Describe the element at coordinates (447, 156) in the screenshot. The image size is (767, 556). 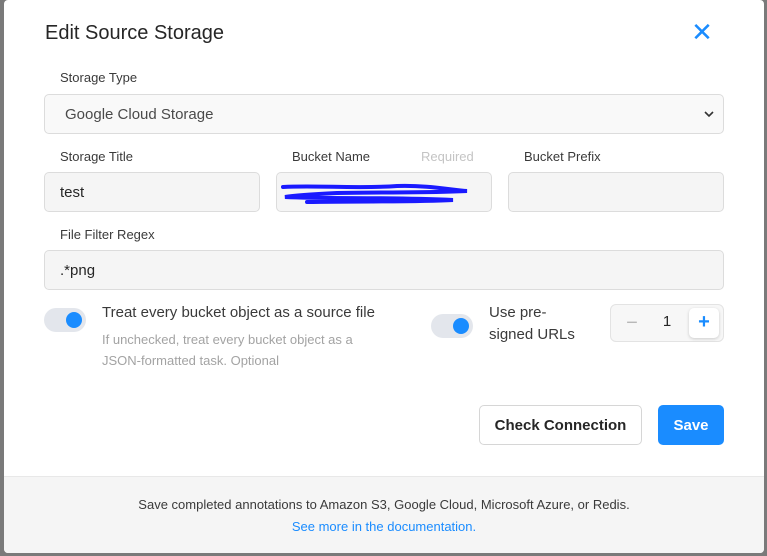
I see `bucket-name-required-hint: Required` at that location.